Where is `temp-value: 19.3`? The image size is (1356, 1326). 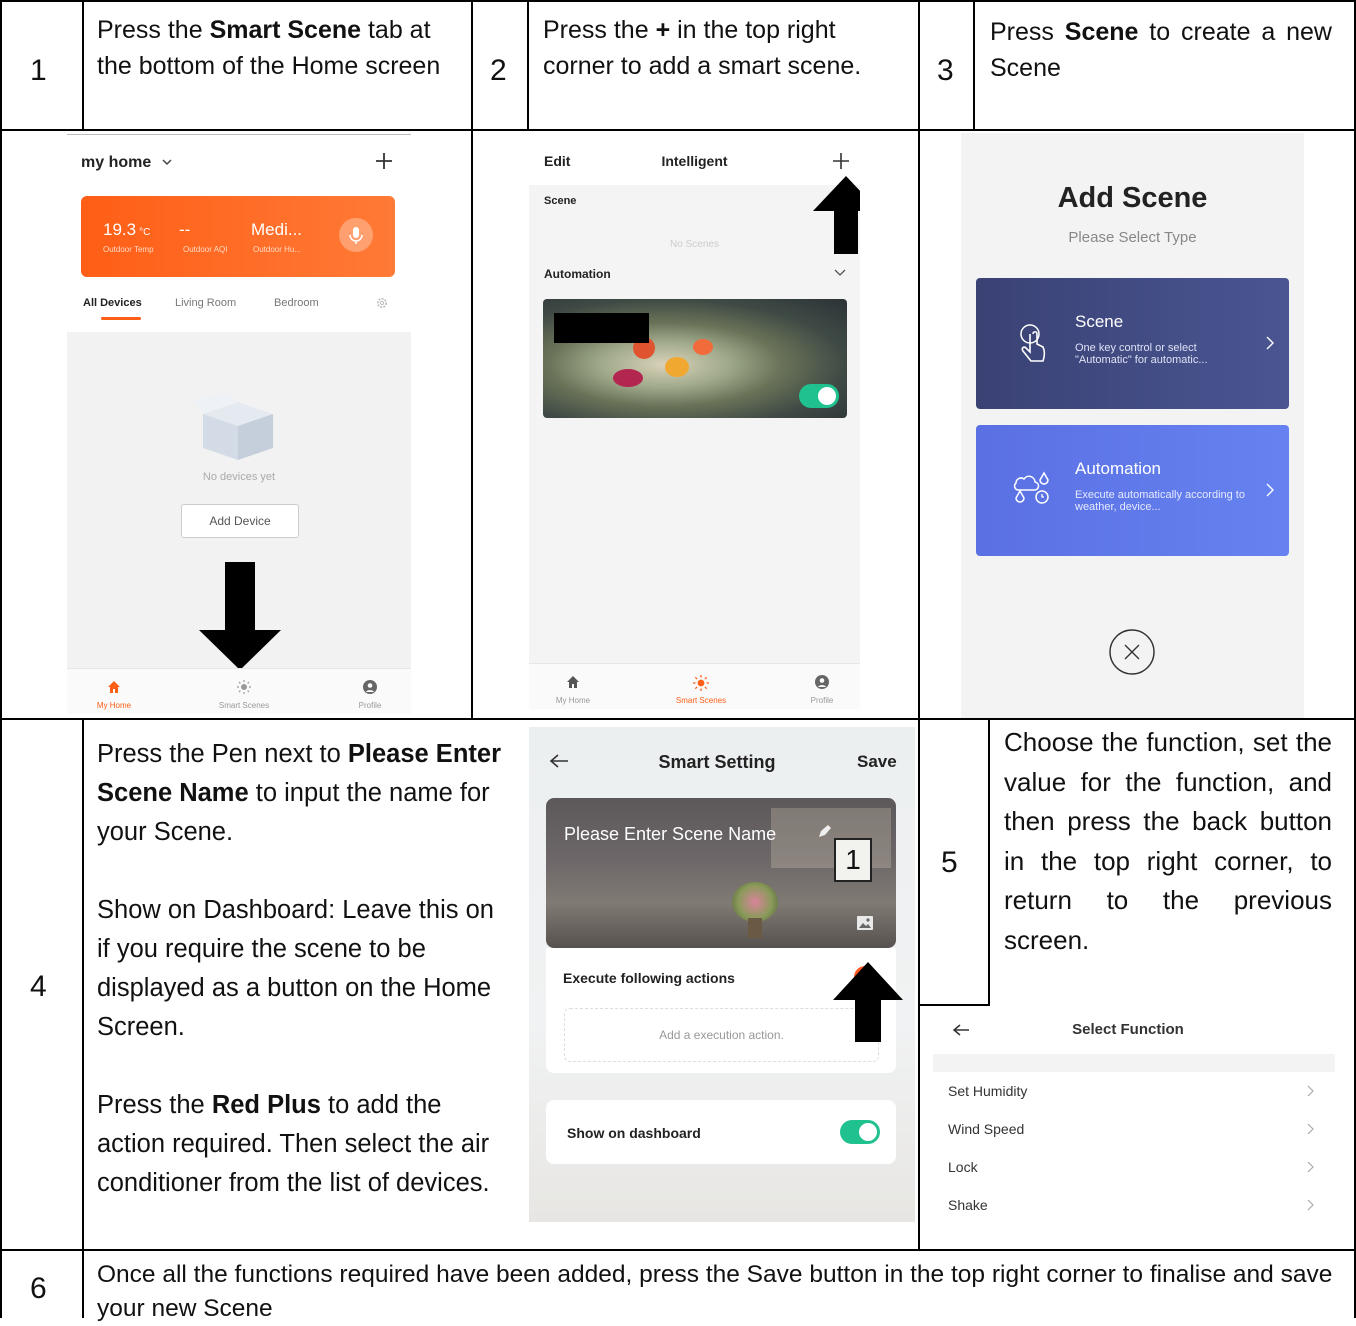 temp-value: 19.3 is located at coordinates (120, 229).